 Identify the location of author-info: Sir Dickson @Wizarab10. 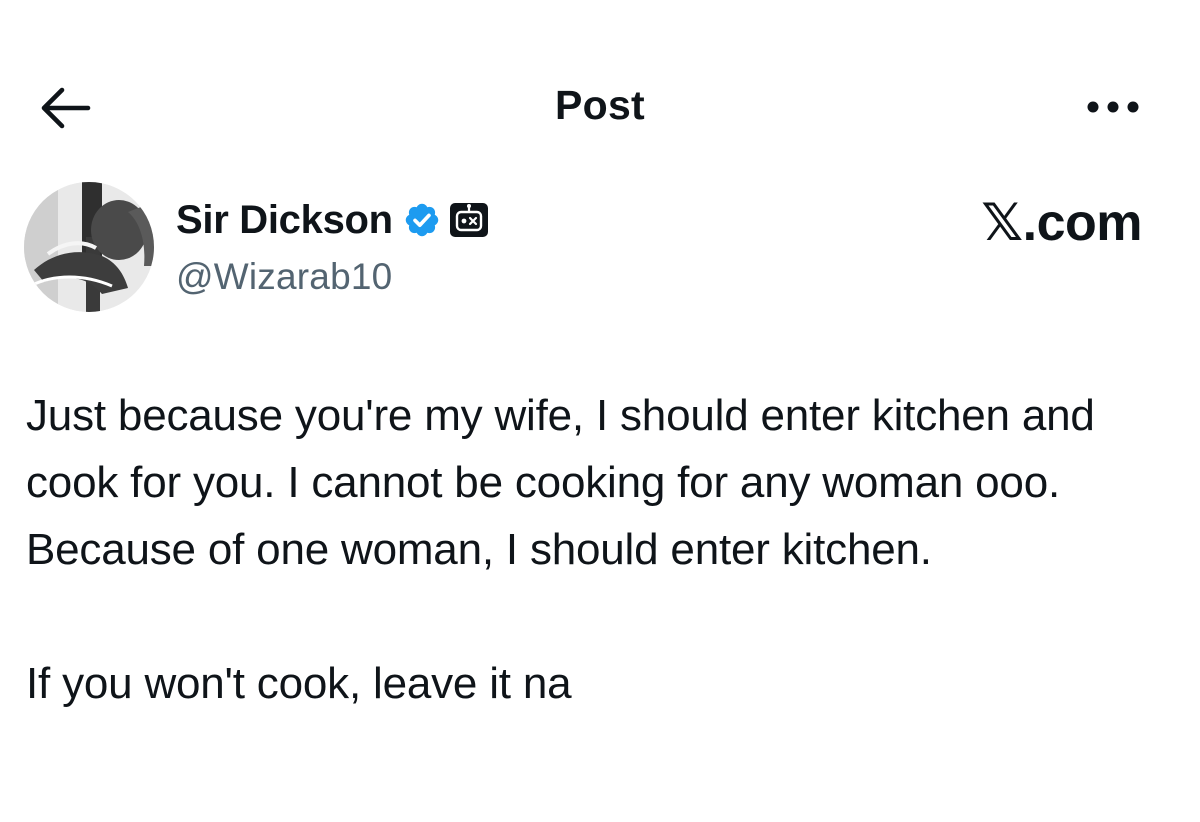
(332, 248).